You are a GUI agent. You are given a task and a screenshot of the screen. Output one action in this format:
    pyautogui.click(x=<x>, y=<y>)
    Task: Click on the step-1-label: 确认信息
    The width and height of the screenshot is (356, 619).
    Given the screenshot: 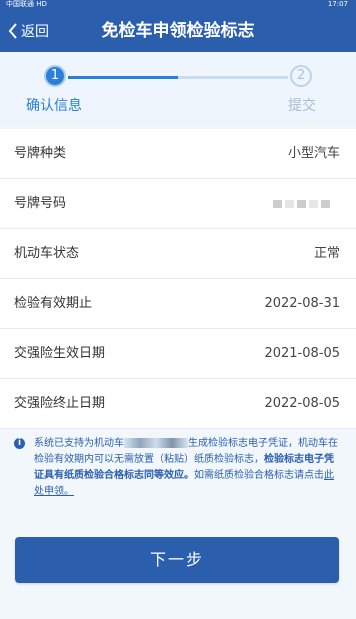 What is the action you would take?
    pyautogui.click(x=54, y=106)
    